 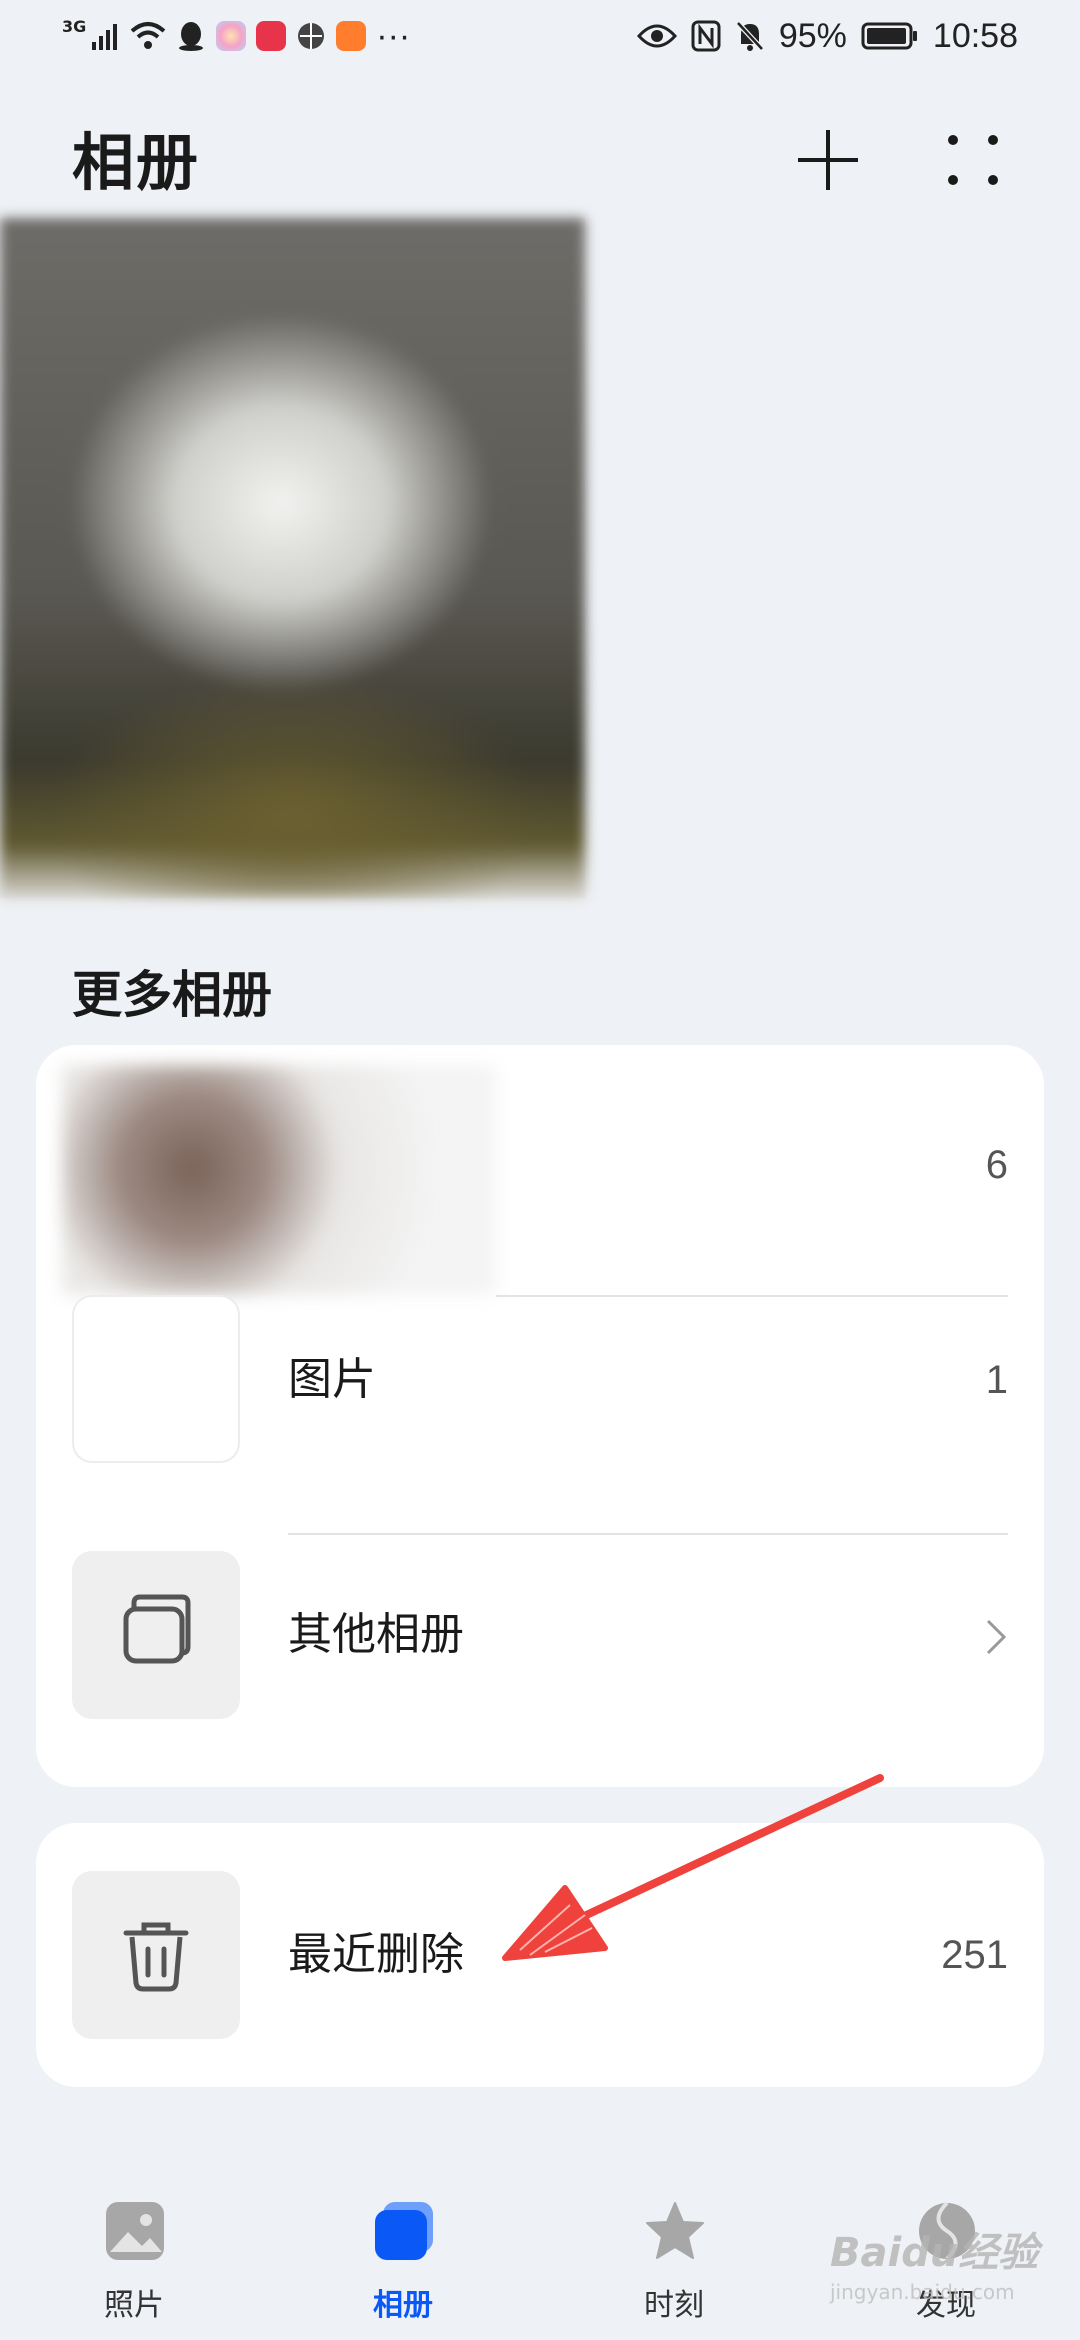 What do you see at coordinates (996, 1637) in the screenshot?
I see `chevron-right-icon` at bounding box center [996, 1637].